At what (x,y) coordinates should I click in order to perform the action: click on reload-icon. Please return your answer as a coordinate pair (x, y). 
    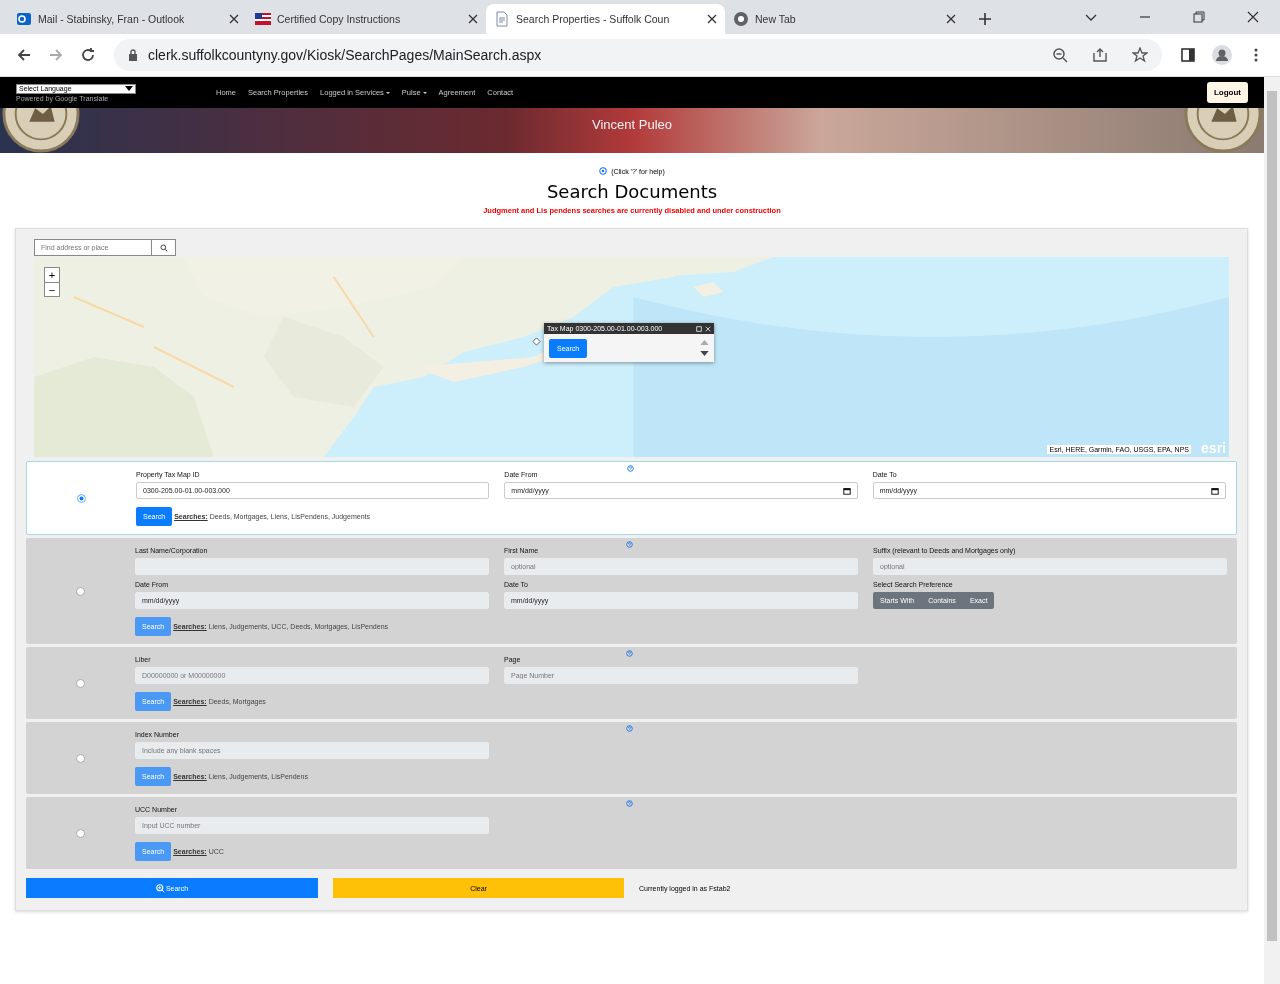
    Looking at the image, I should click on (88, 55).